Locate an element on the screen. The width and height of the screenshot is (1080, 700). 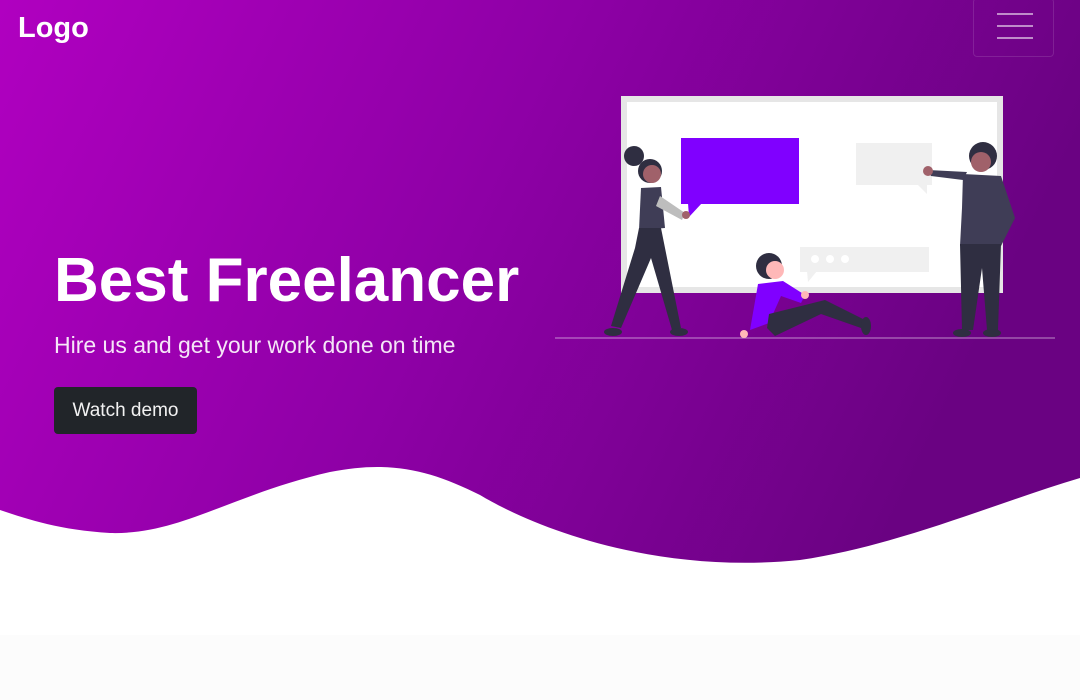
logo-link: Logo is located at coordinates (53, 28).